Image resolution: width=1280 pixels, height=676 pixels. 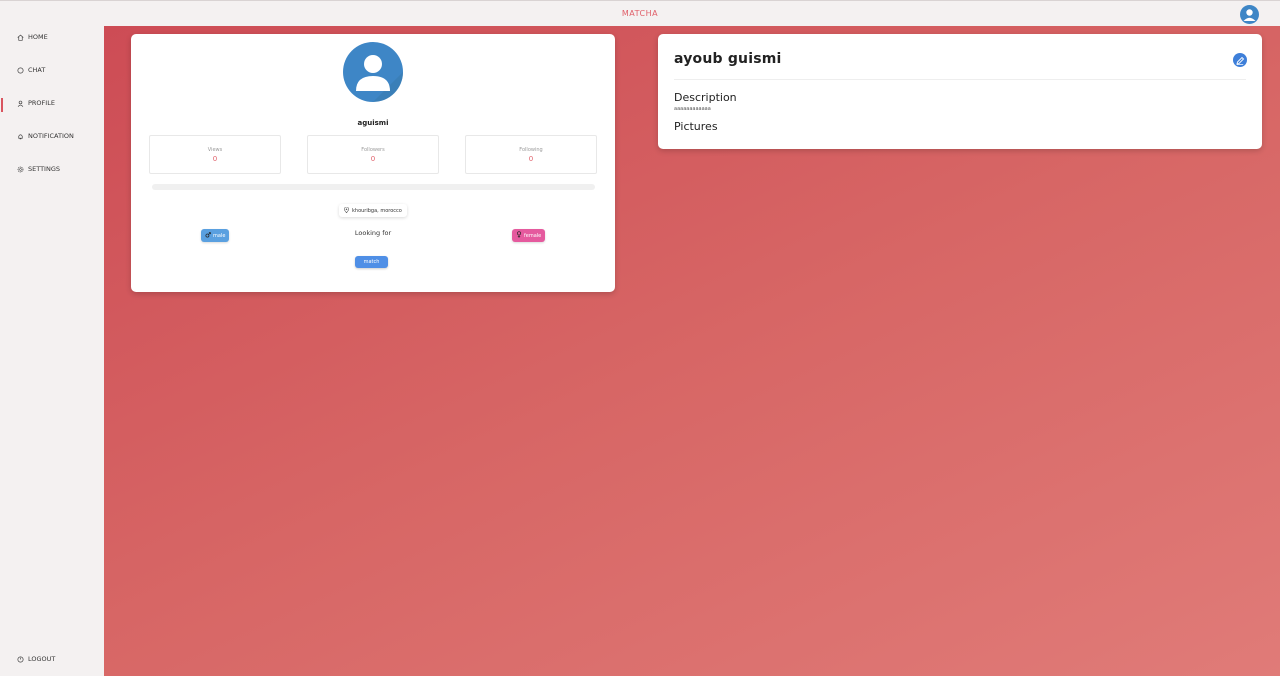 I want to click on sidebar-item-label: HOME, so click(x=38, y=37).